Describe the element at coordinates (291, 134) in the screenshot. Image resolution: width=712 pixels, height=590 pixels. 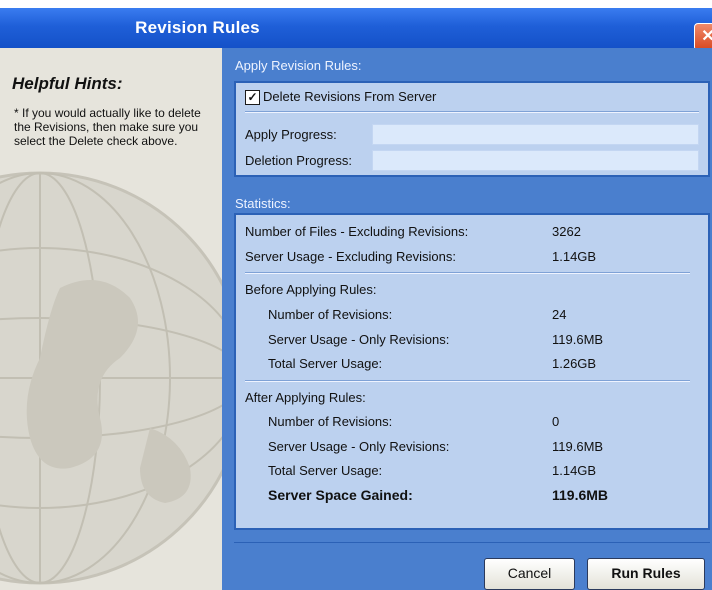
I see `apply-progress-label: Apply Progress:` at that location.